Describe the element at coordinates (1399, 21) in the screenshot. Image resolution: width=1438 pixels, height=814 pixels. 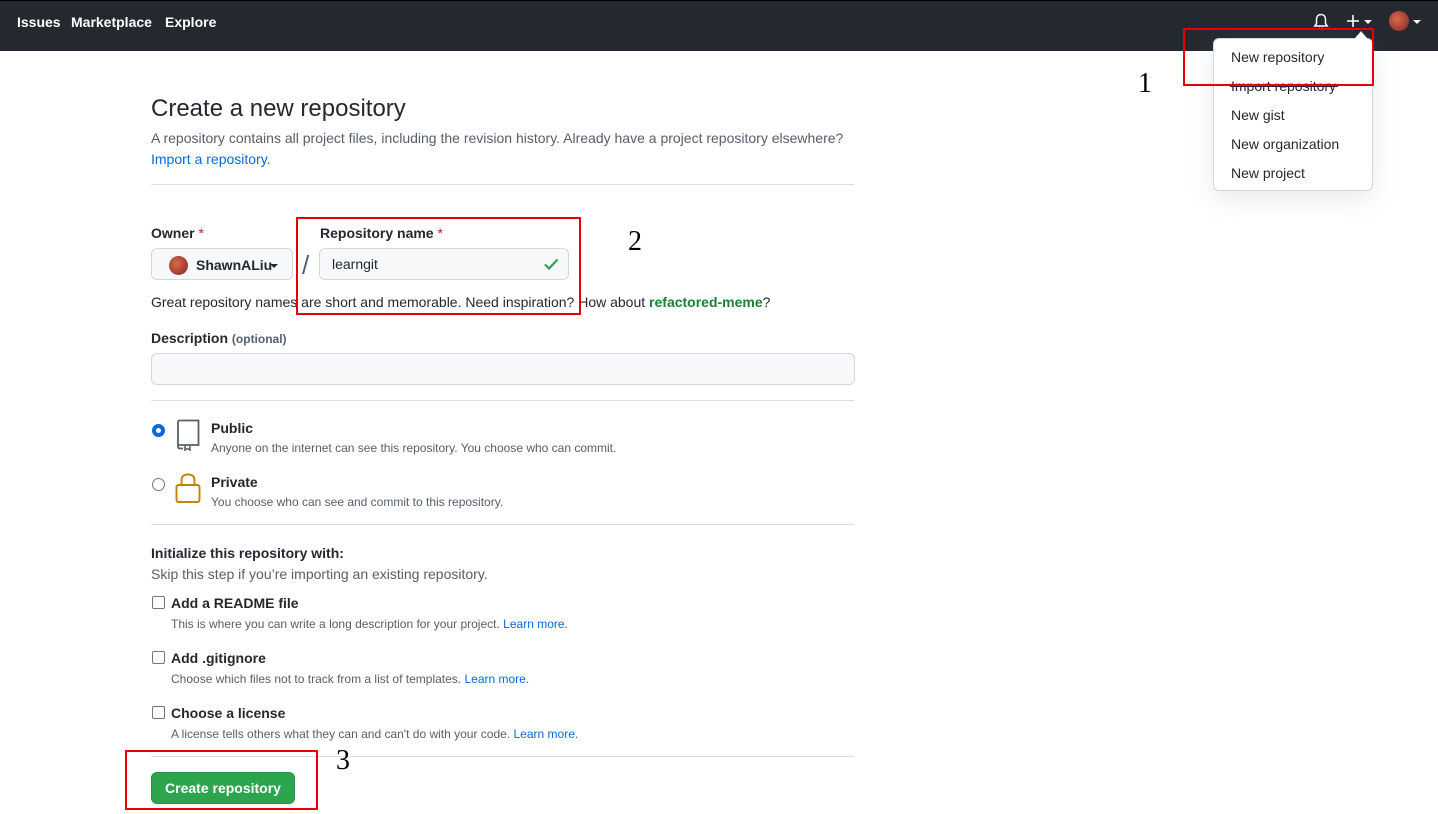
I see `avatar` at that location.